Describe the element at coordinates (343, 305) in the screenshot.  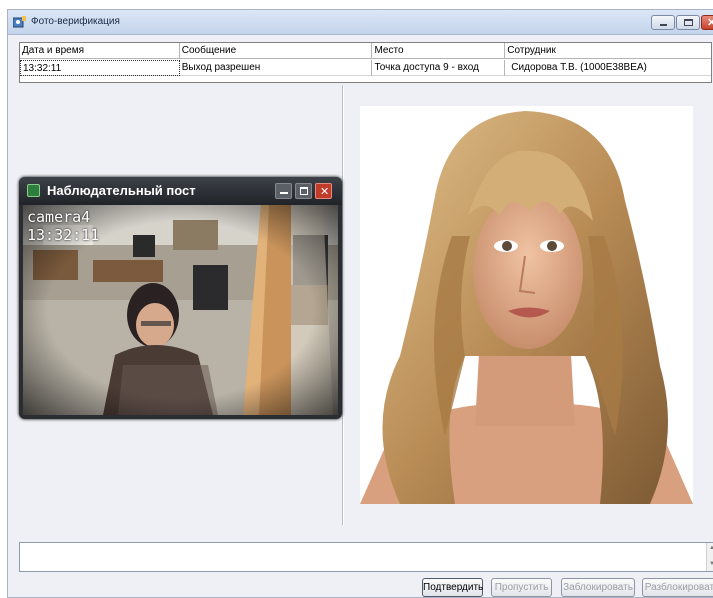
I see `pane-splitter` at that location.